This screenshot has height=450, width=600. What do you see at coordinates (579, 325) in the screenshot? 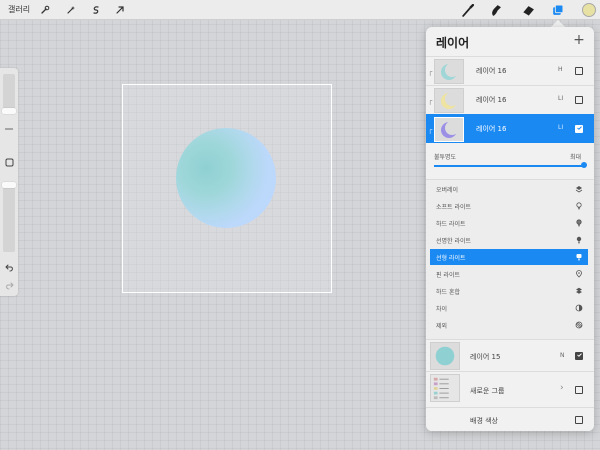
I see `exclusion-icon` at bounding box center [579, 325].